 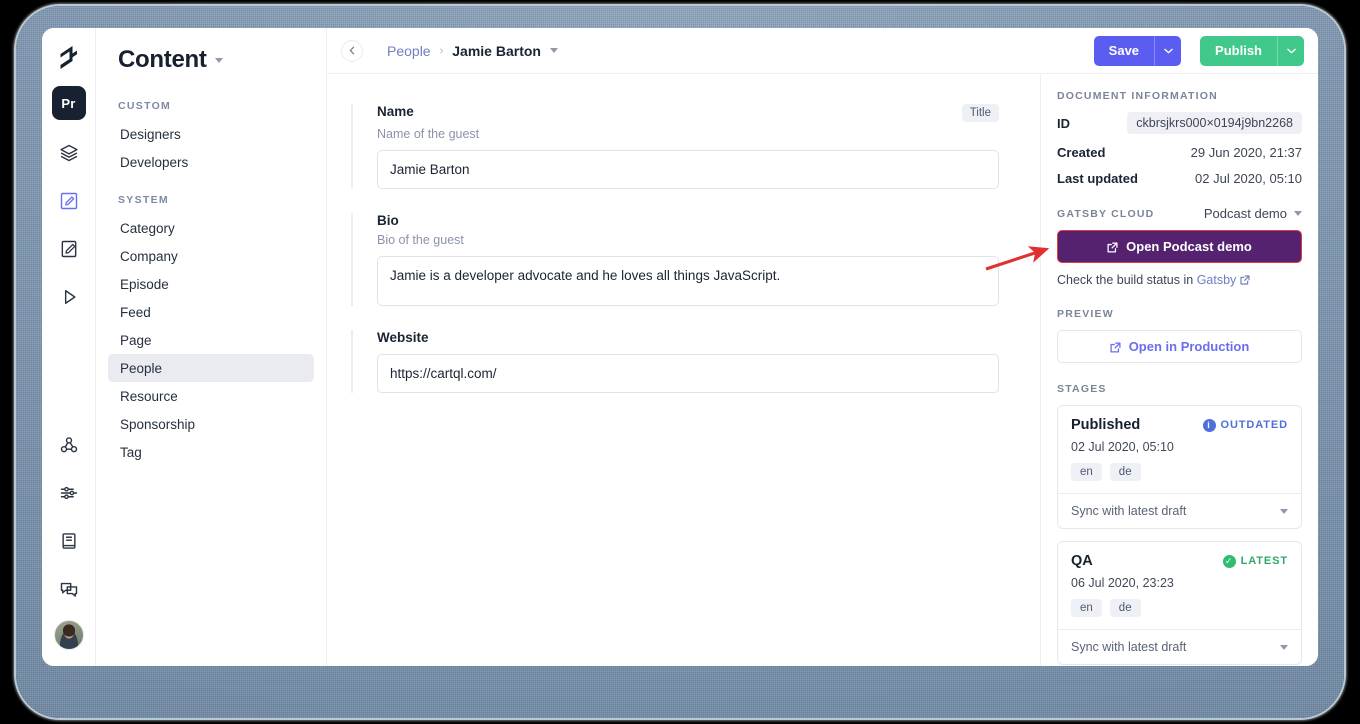 I want to click on playground-icon, so click(x=69, y=297).